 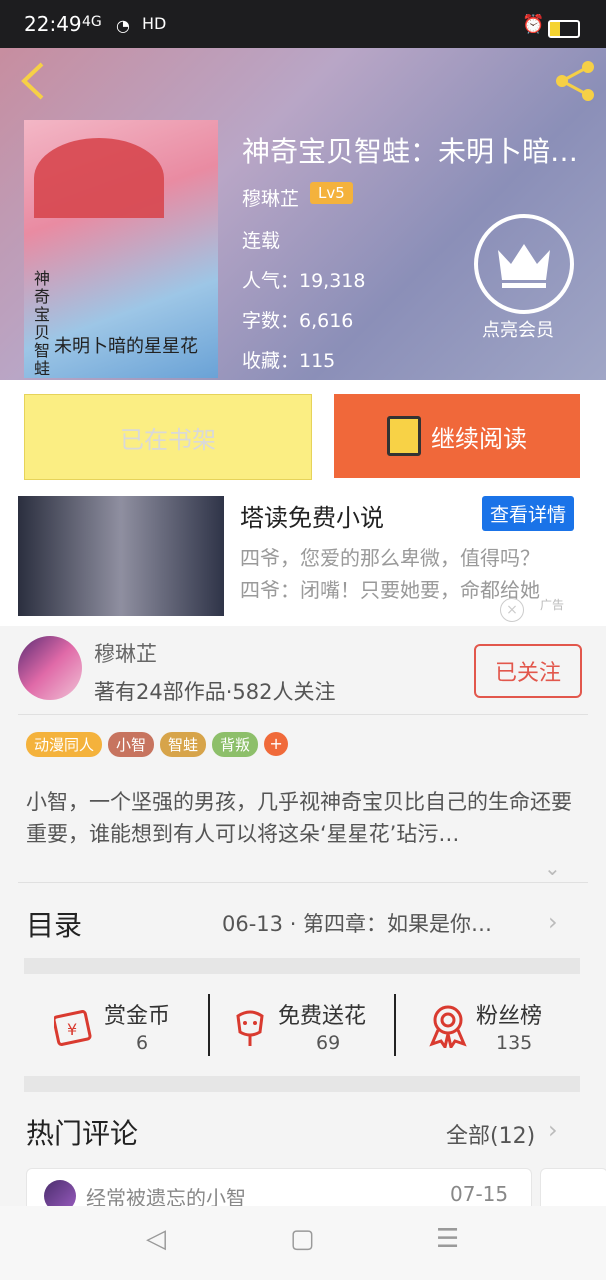 What do you see at coordinates (235, 744) in the screenshot?
I see `tag-chip: 背叛` at bounding box center [235, 744].